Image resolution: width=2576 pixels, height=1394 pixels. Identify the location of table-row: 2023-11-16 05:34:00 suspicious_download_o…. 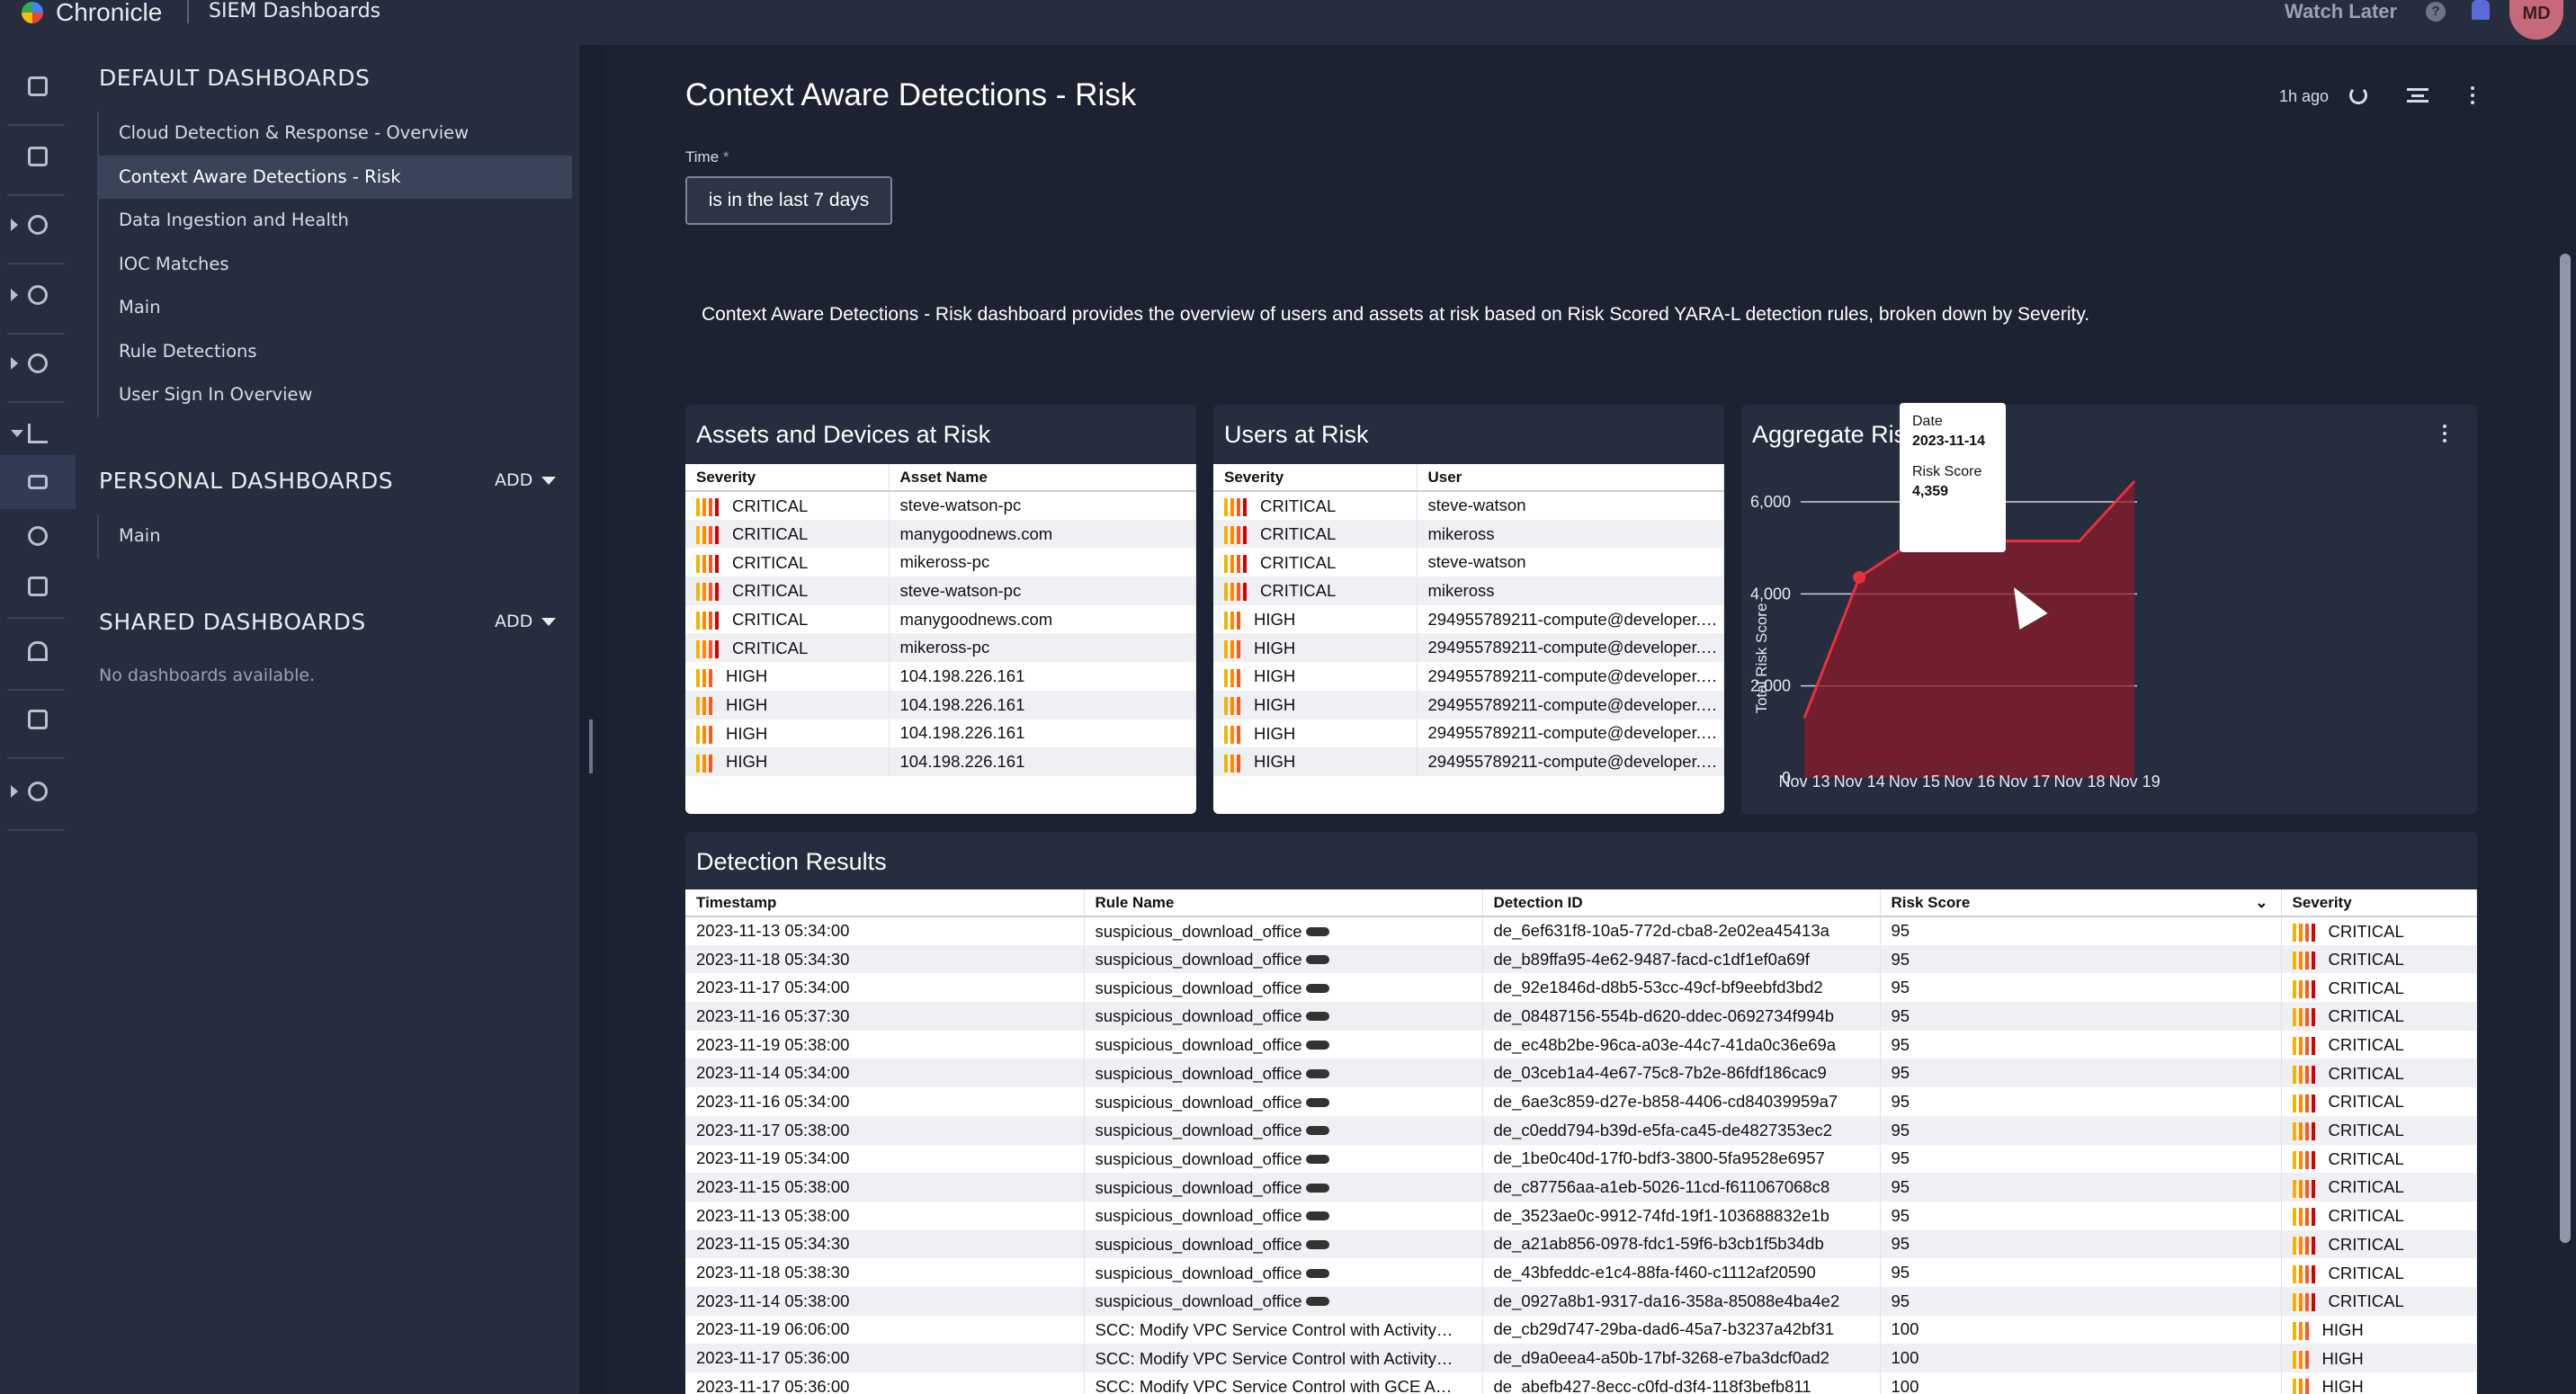
(1581, 1101).